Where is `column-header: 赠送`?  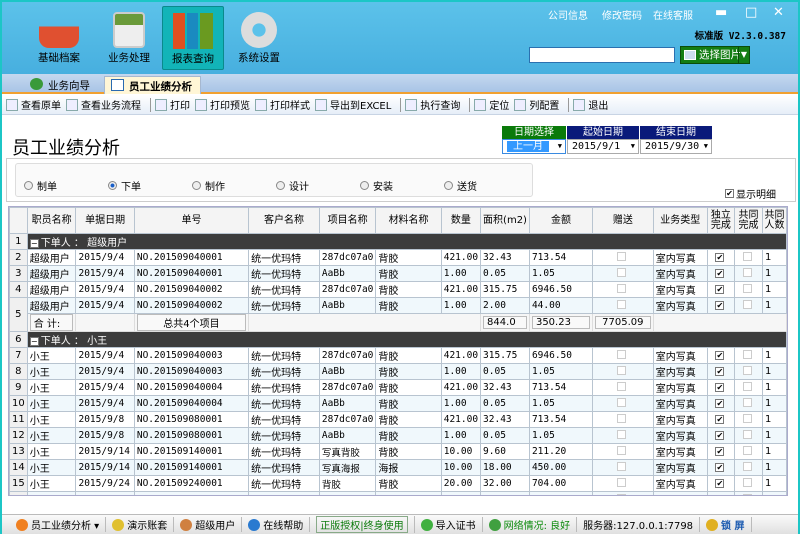 column-header: 赠送 is located at coordinates (623, 220).